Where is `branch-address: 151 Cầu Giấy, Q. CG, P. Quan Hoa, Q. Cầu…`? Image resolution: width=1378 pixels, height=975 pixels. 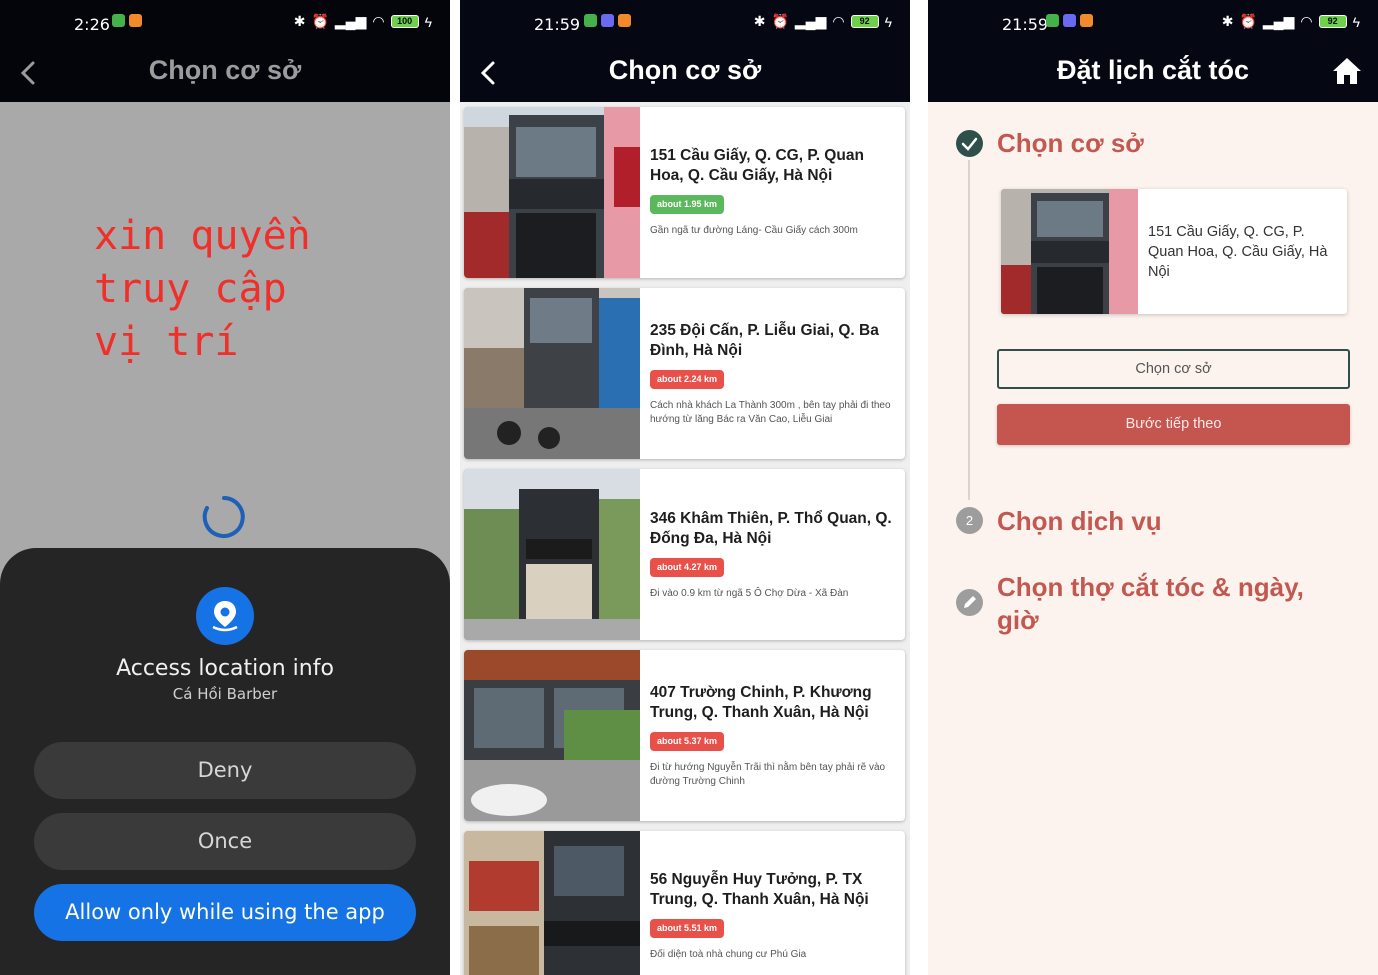
branch-address: 151 Cầu Giấy, Q. CG, P. Quan Hoa, Q. Cầu… is located at coordinates (757, 165).